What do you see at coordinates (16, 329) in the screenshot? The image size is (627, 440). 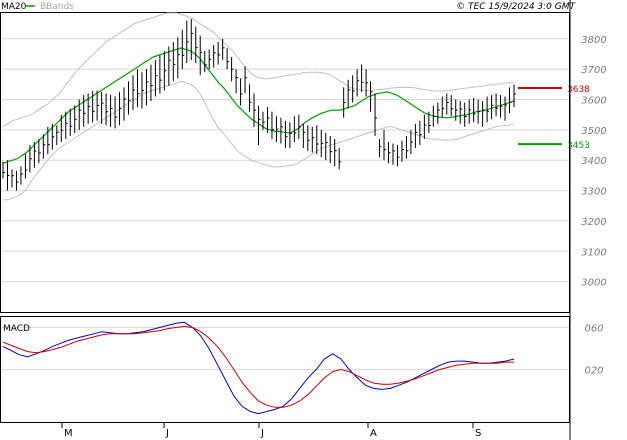 I see `macd-panel-title: MACD` at bounding box center [16, 329].